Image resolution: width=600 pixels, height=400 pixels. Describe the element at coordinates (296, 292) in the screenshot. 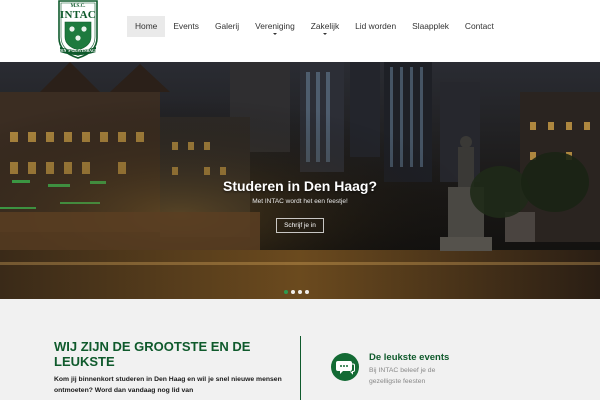

I see `slider-dots` at that location.